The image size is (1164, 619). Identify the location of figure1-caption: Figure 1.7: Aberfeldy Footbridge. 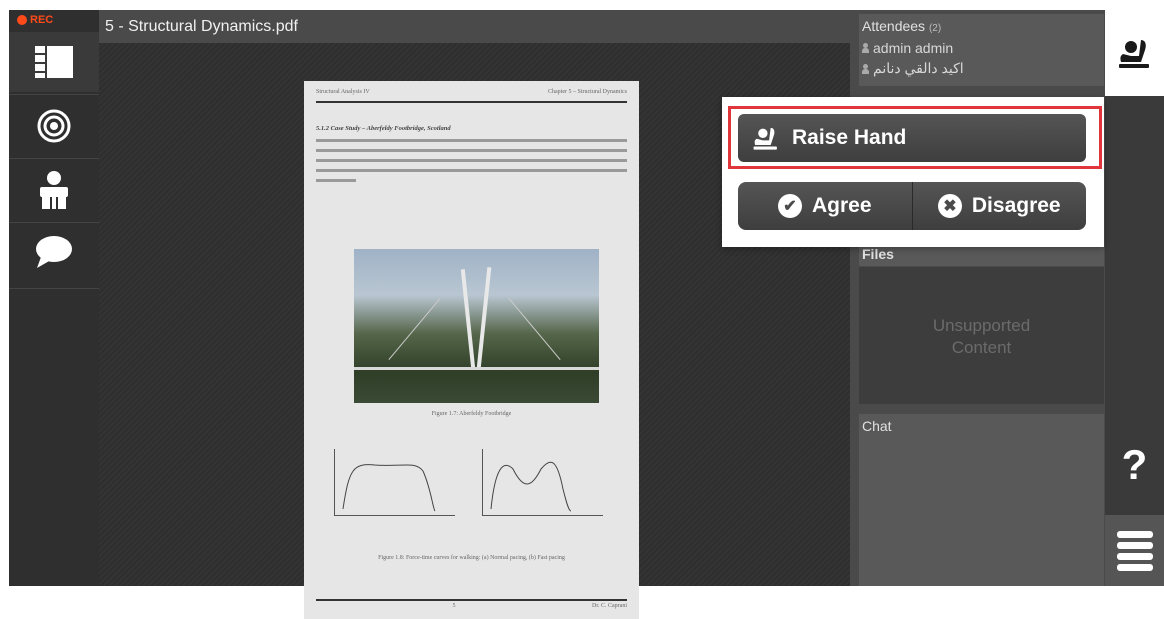
(471, 414).